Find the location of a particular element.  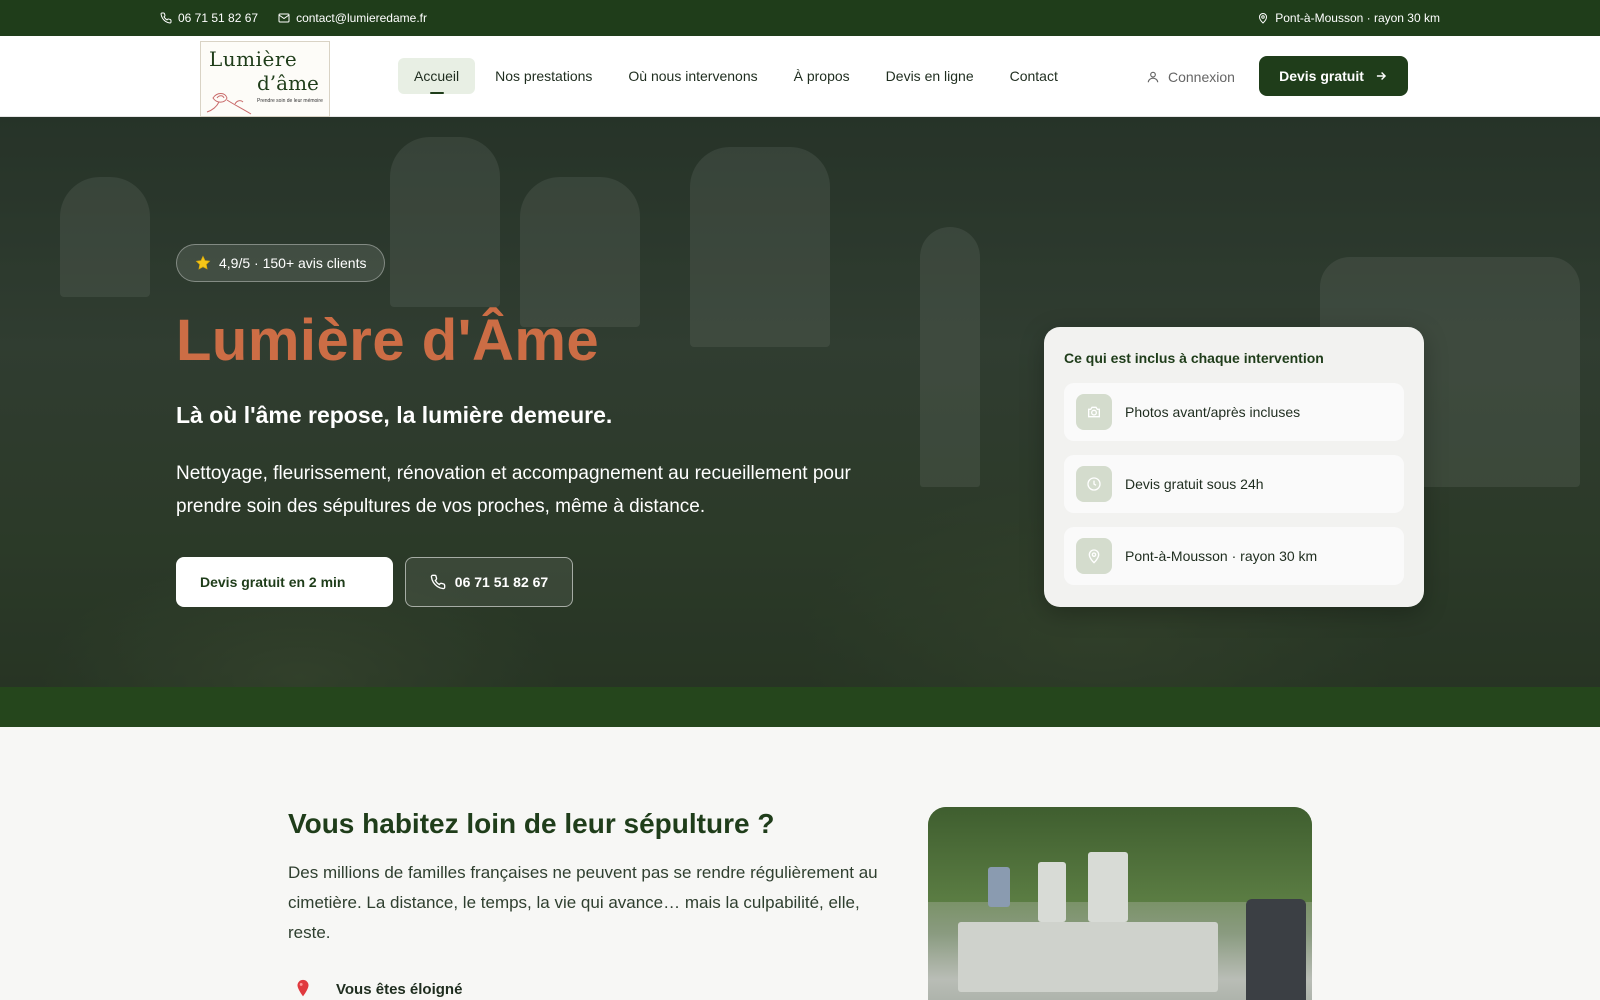

clock-icon is located at coordinates (1094, 484).